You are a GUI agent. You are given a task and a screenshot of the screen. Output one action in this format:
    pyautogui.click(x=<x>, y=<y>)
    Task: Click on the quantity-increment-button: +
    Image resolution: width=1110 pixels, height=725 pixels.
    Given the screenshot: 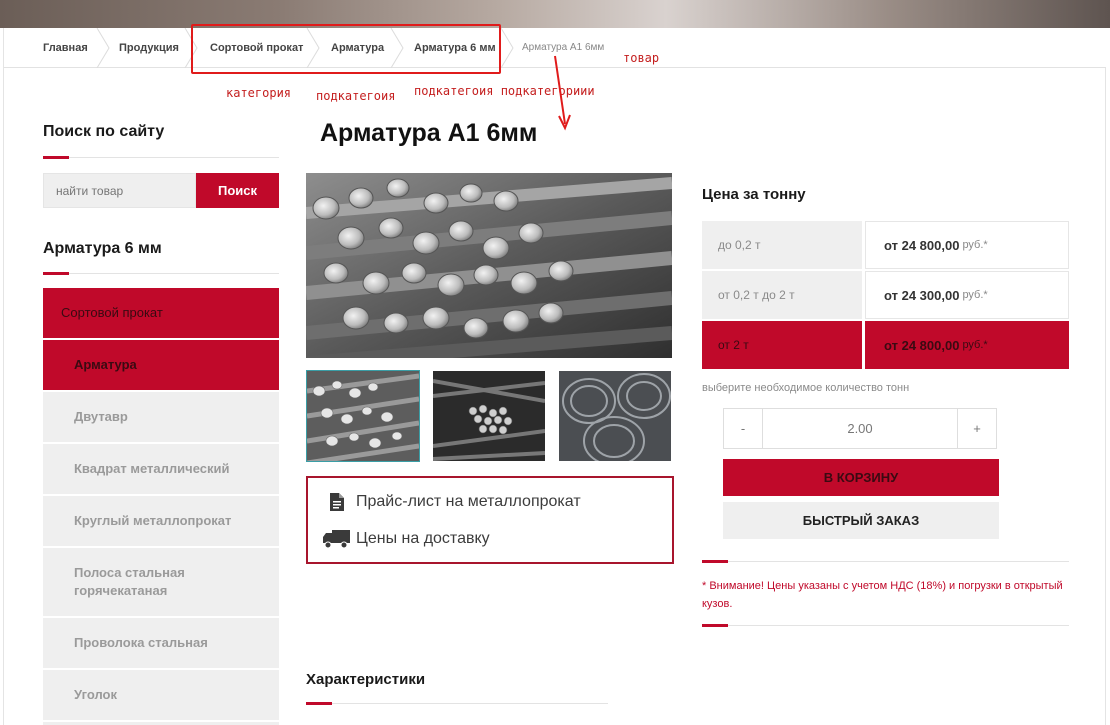 What is the action you would take?
    pyautogui.click(x=977, y=428)
    